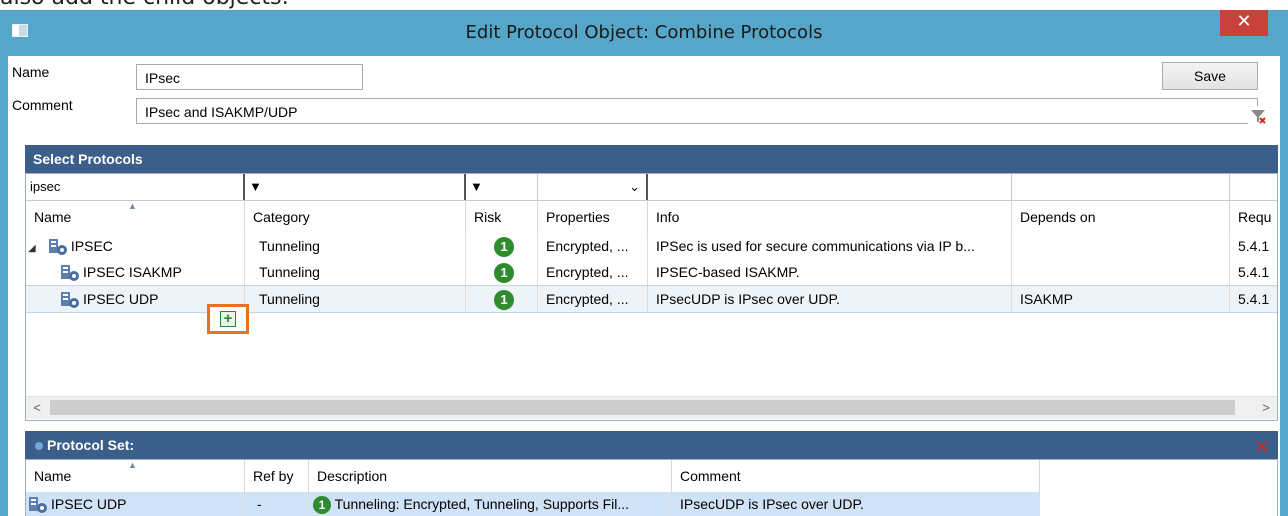 The image size is (1288, 516). I want to click on remove-icon: ✕, so click(1262, 447).